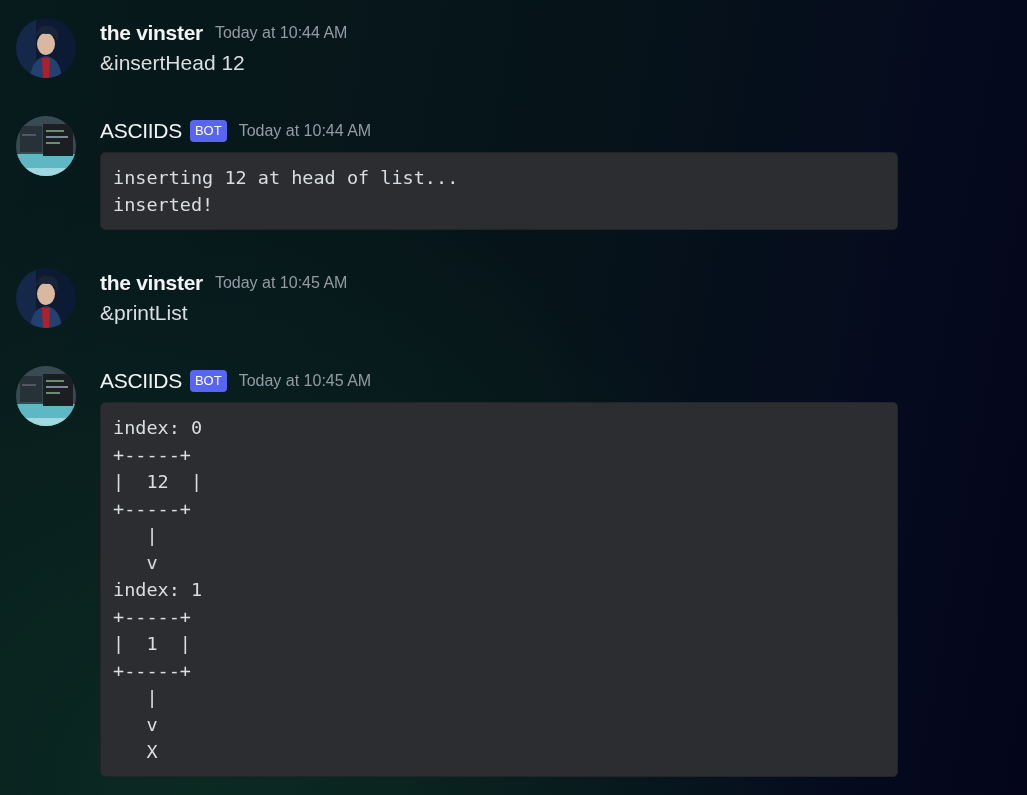 The height and width of the screenshot is (795, 1027). What do you see at coordinates (144, 313) in the screenshot?
I see `message-text: &printList` at bounding box center [144, 313].